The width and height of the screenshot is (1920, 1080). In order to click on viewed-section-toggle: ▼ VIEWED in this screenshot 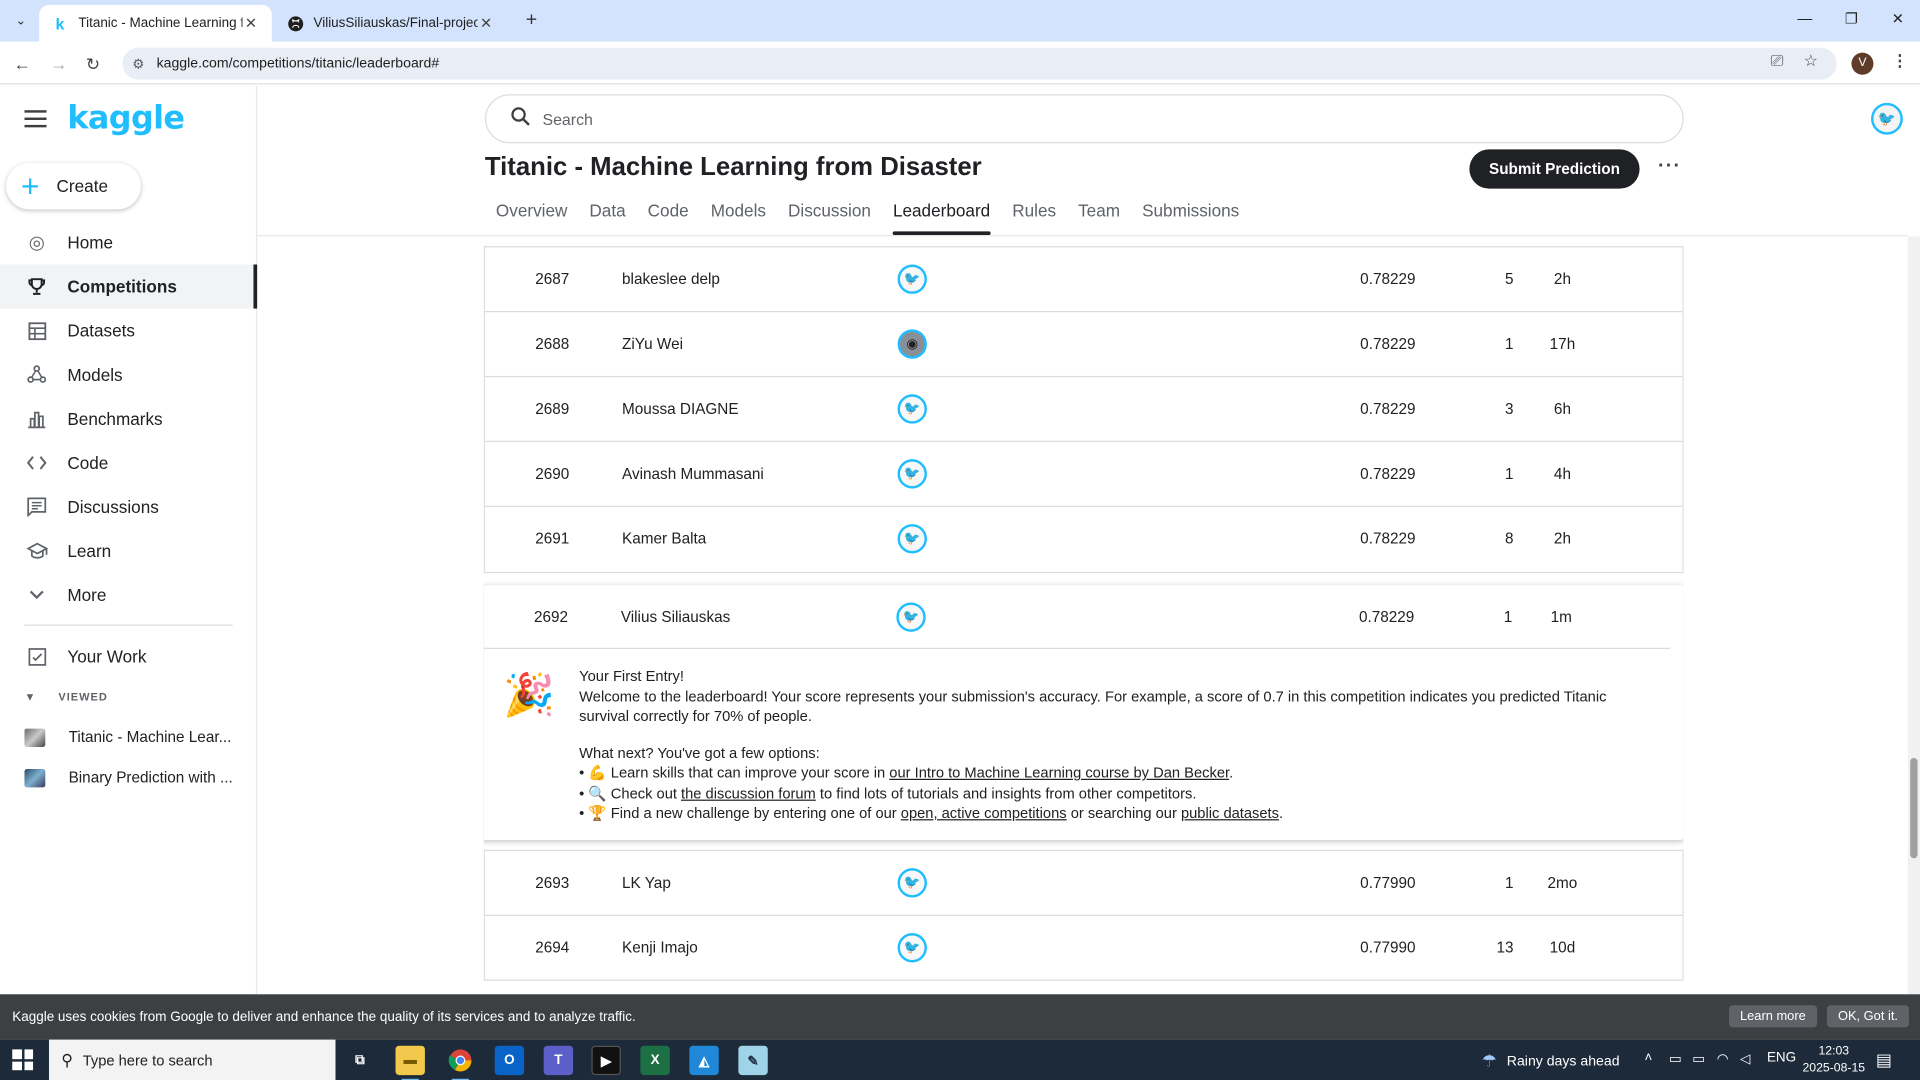, I will do `click(65, 697)`.